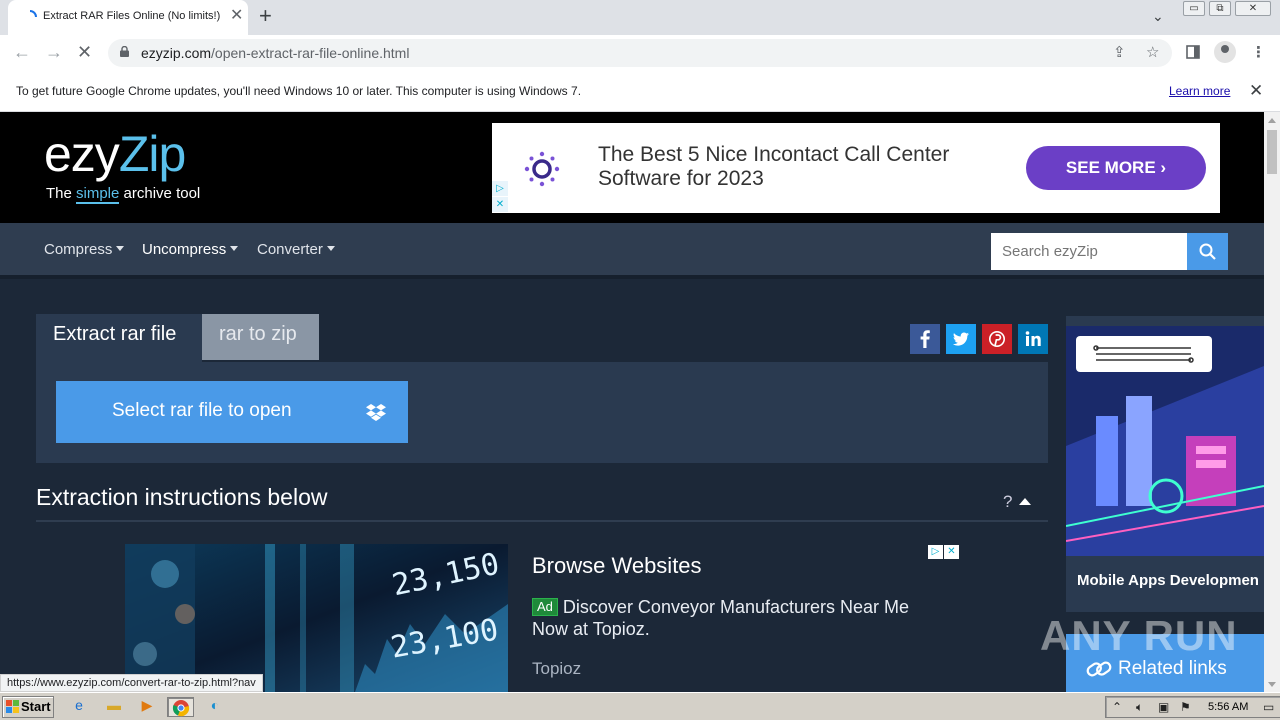  I want to click on side-panel-icon, so click(1193, 52).